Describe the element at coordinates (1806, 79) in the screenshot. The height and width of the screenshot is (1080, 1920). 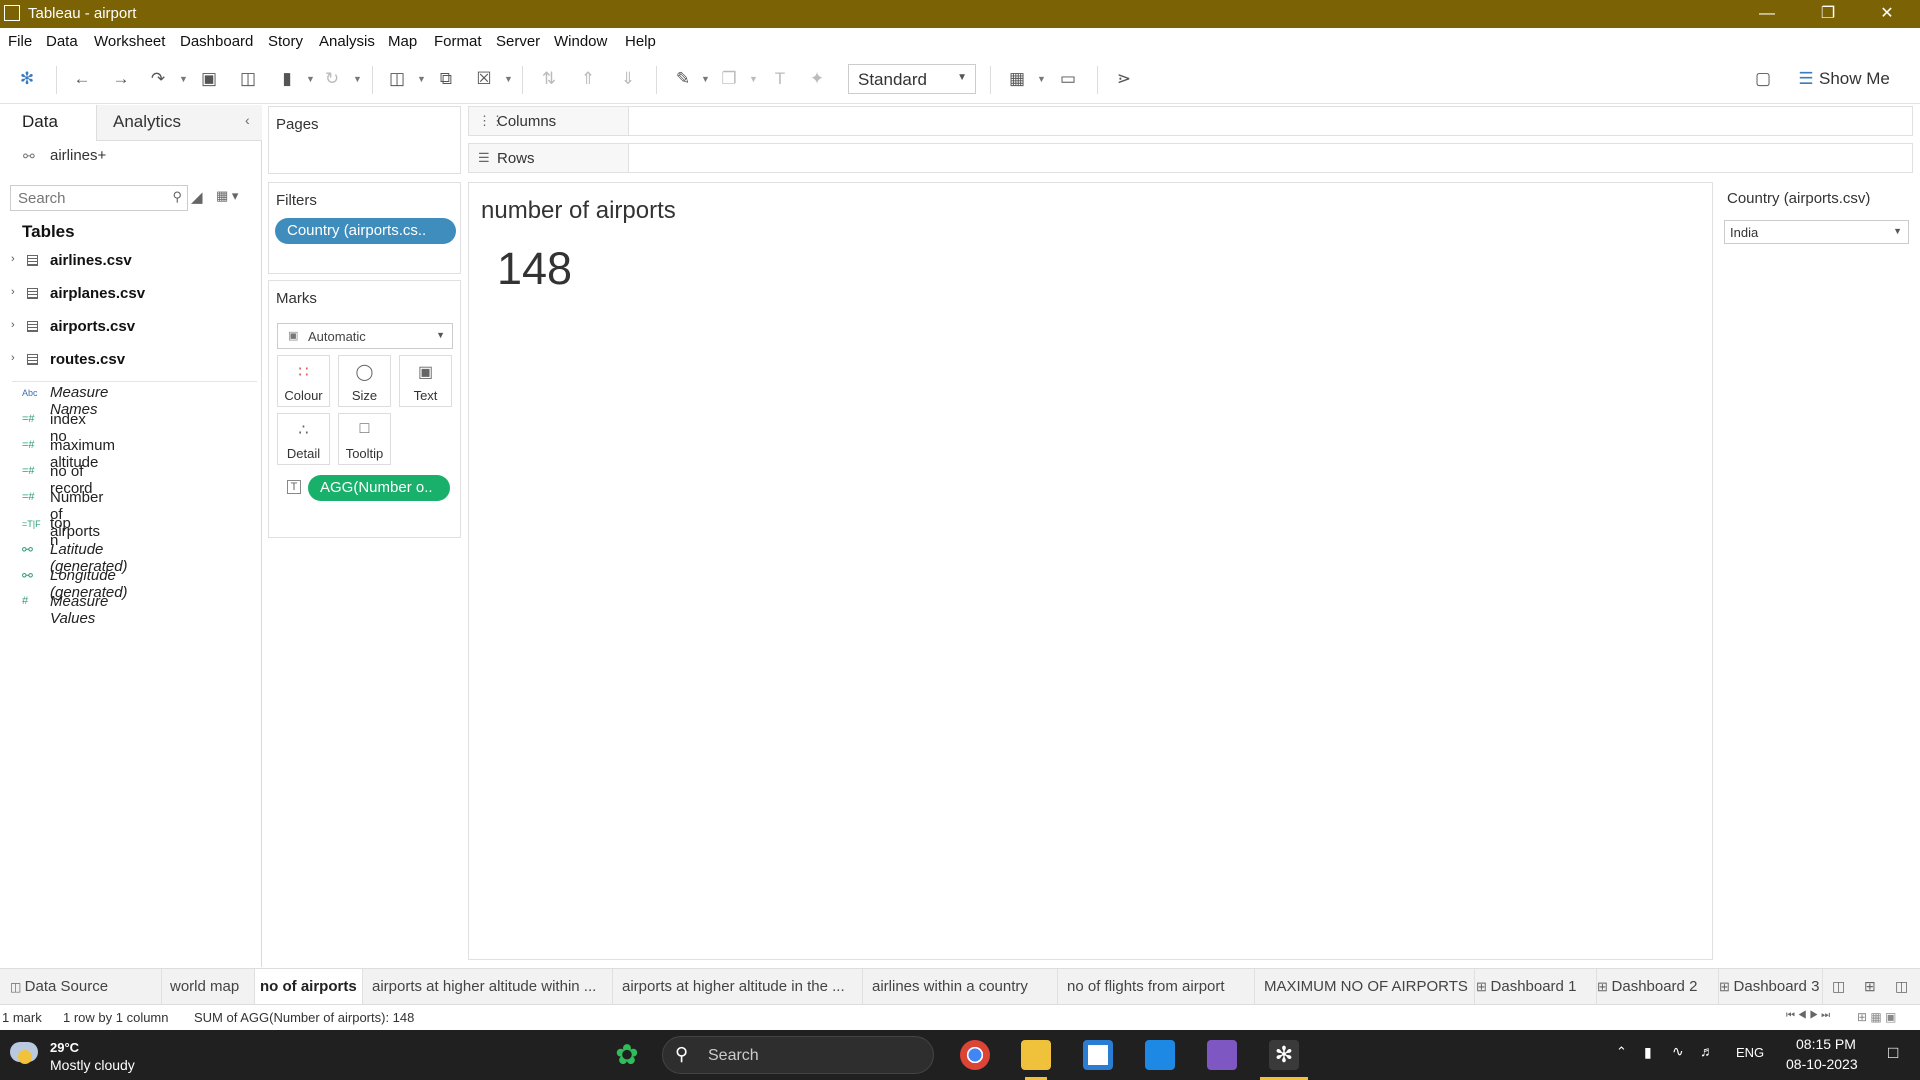
I see `show-me-icon: ☰` at that location.